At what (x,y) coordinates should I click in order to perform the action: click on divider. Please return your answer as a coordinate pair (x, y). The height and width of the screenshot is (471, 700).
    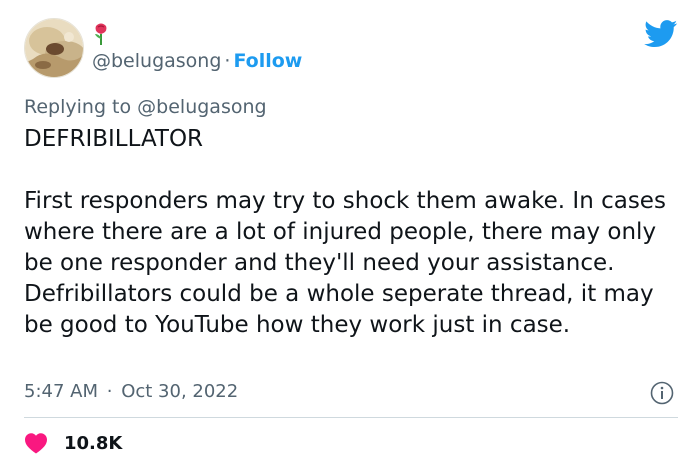
    Looking at the image, I should click on (351, 417).